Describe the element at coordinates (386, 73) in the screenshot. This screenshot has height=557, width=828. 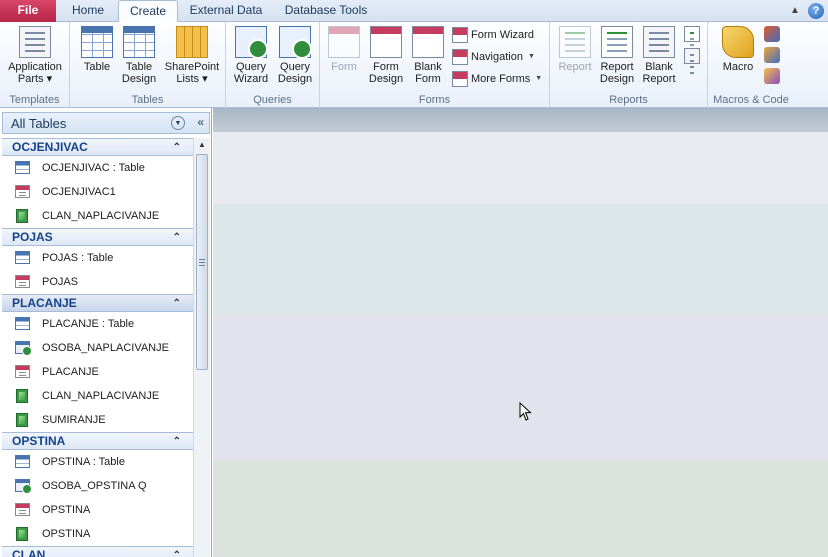
I see `form-design-label: Form Design` at that location.